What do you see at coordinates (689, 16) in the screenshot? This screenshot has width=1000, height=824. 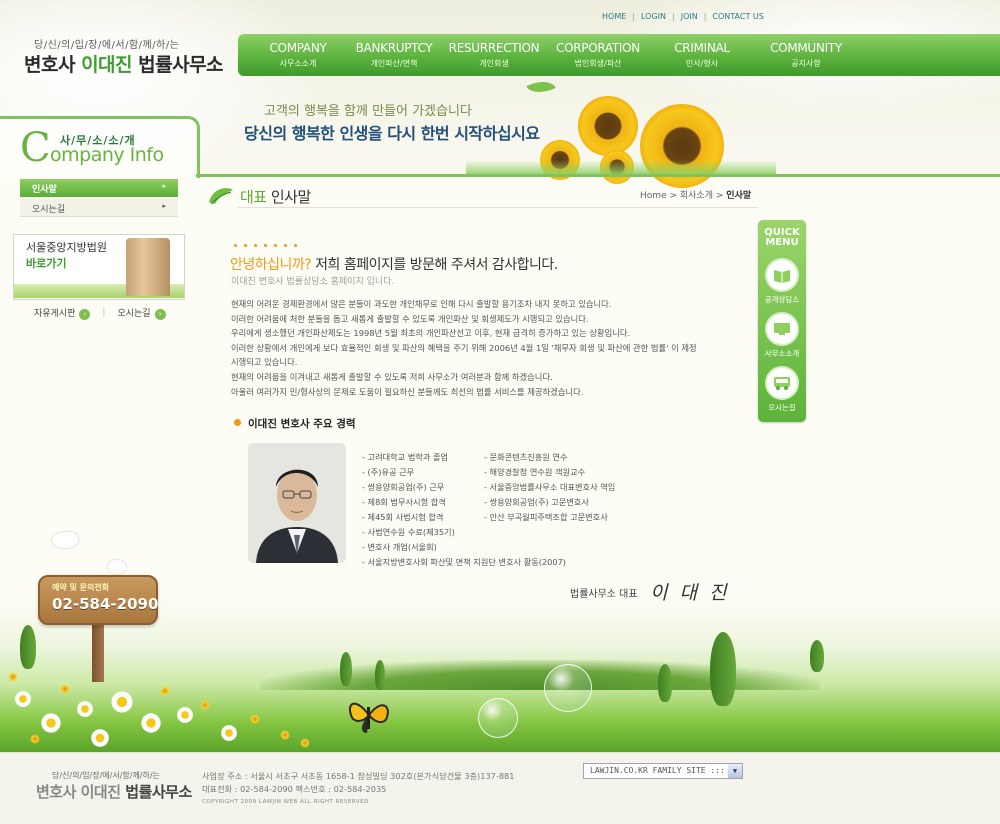 I see `join-link: JOIN` at bounding box center [689, 16].